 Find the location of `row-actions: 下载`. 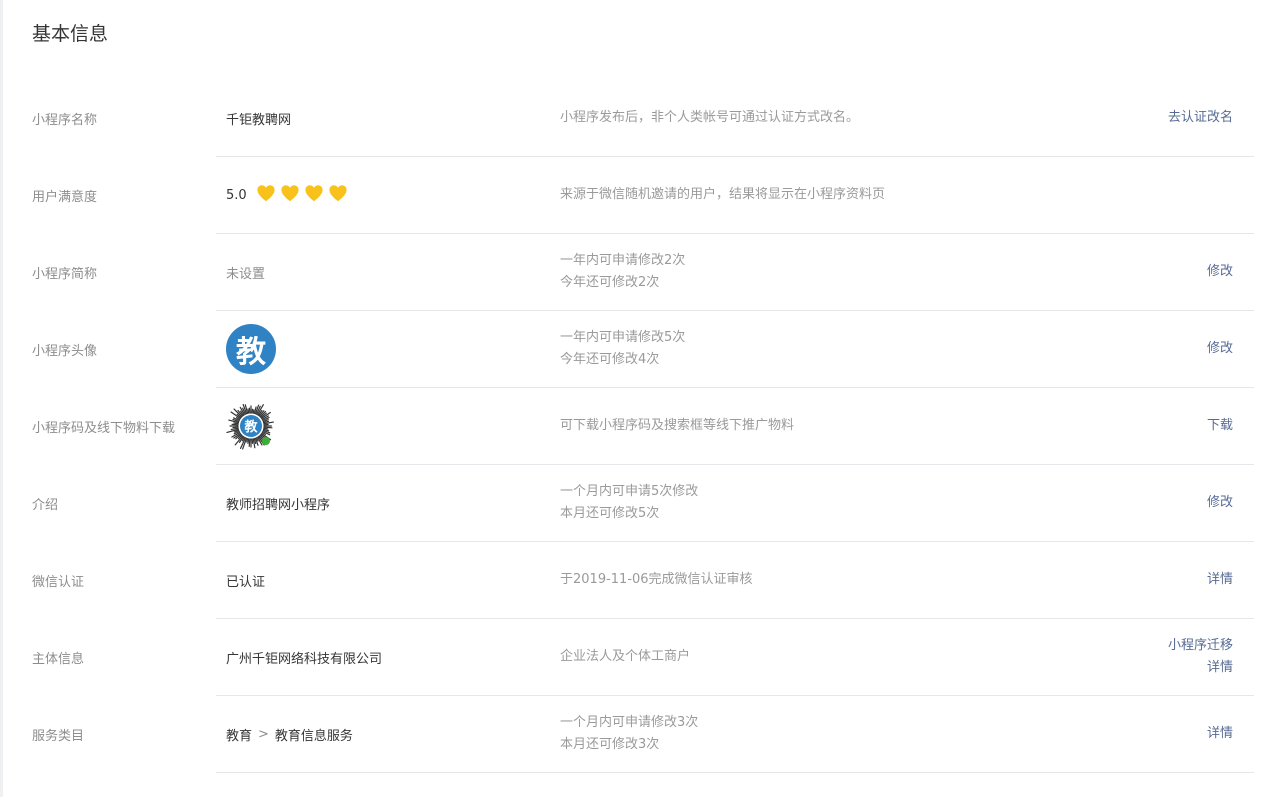

row-actions: 下载 is located at coordinates (1220, 426).